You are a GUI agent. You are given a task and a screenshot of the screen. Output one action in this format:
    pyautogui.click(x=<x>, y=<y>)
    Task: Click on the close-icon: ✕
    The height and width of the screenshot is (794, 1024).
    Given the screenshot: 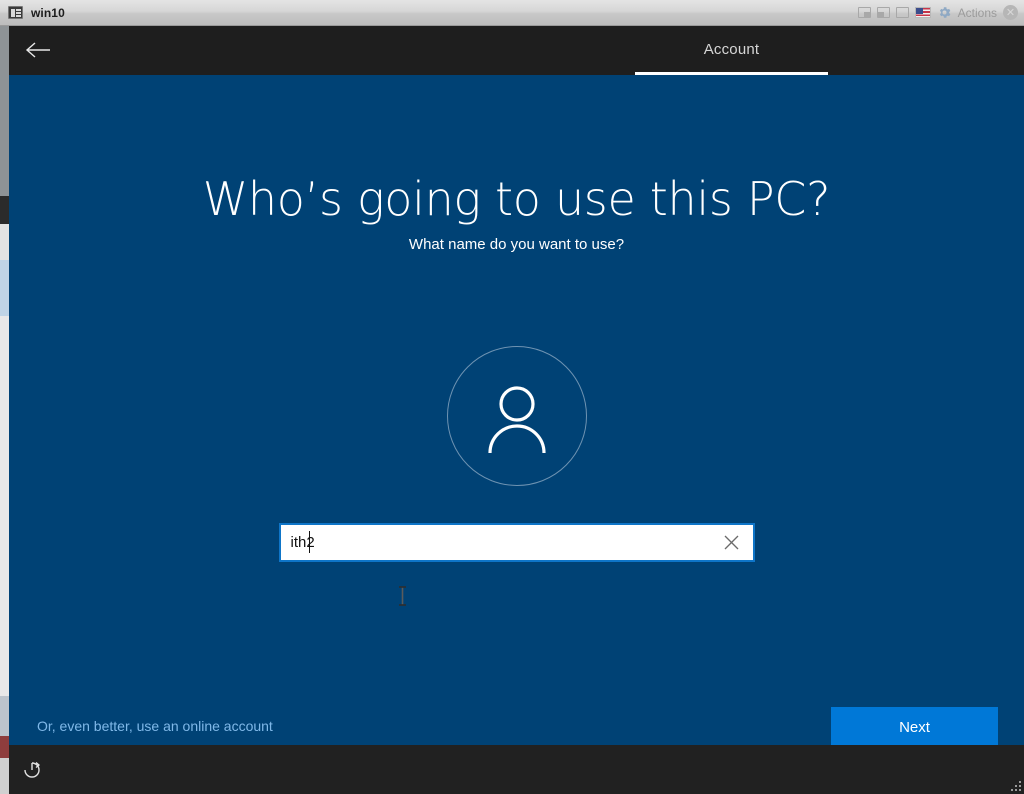 What is the action you would take?
    pyautogui.click(x=1010, y=12)
    